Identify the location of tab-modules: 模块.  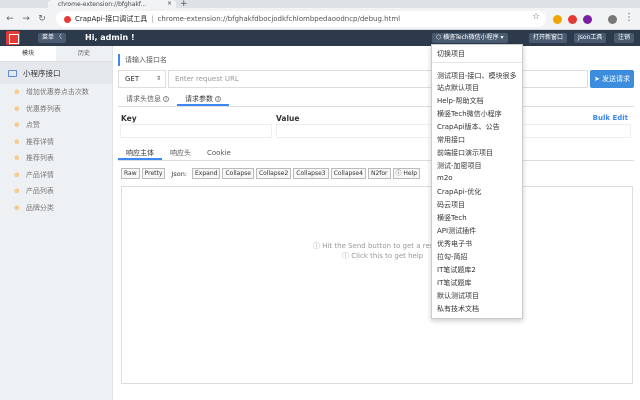
(28, 53).